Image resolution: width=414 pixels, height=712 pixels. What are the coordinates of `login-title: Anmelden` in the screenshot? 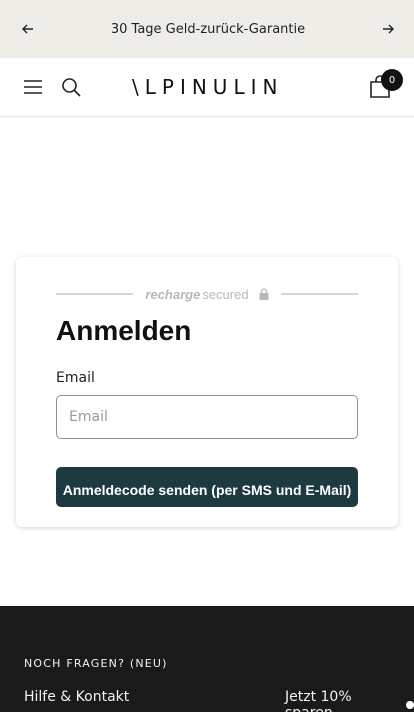 It's located at (124, 330).